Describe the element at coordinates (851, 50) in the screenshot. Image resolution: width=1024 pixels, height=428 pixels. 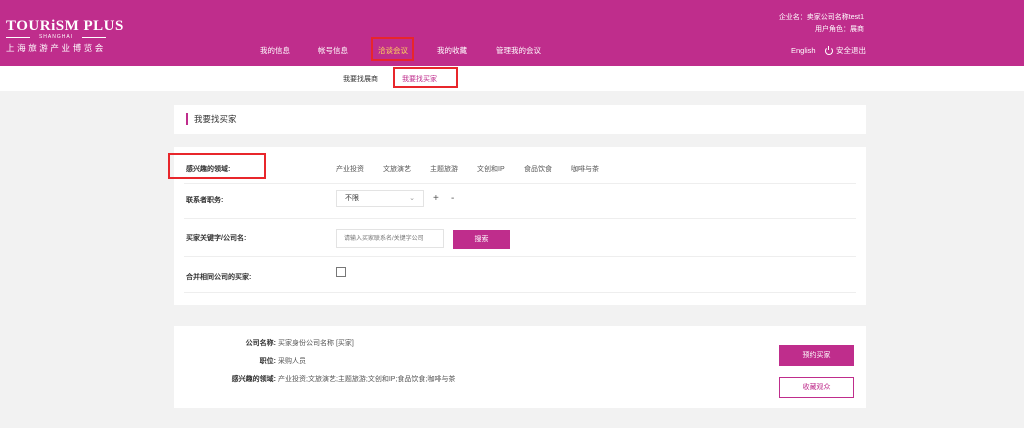
I see `logout-label: 安全退出` at that location.